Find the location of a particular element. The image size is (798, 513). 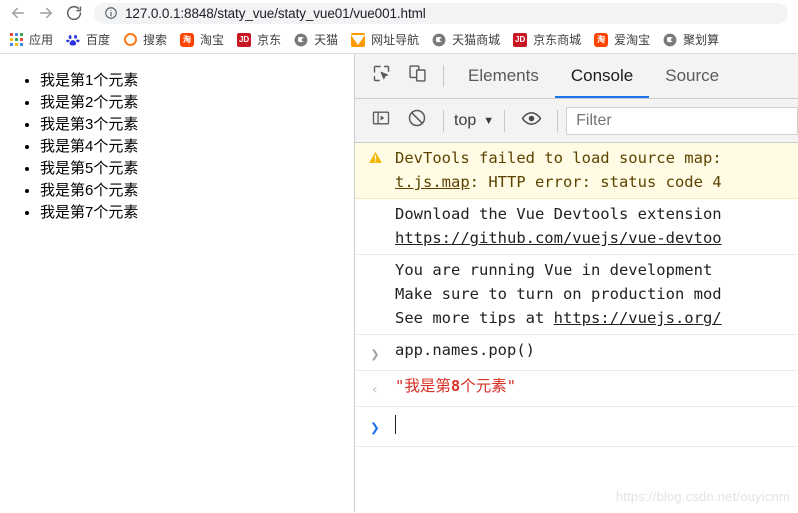

tab-console: Console is located at coordinates (602, 76).